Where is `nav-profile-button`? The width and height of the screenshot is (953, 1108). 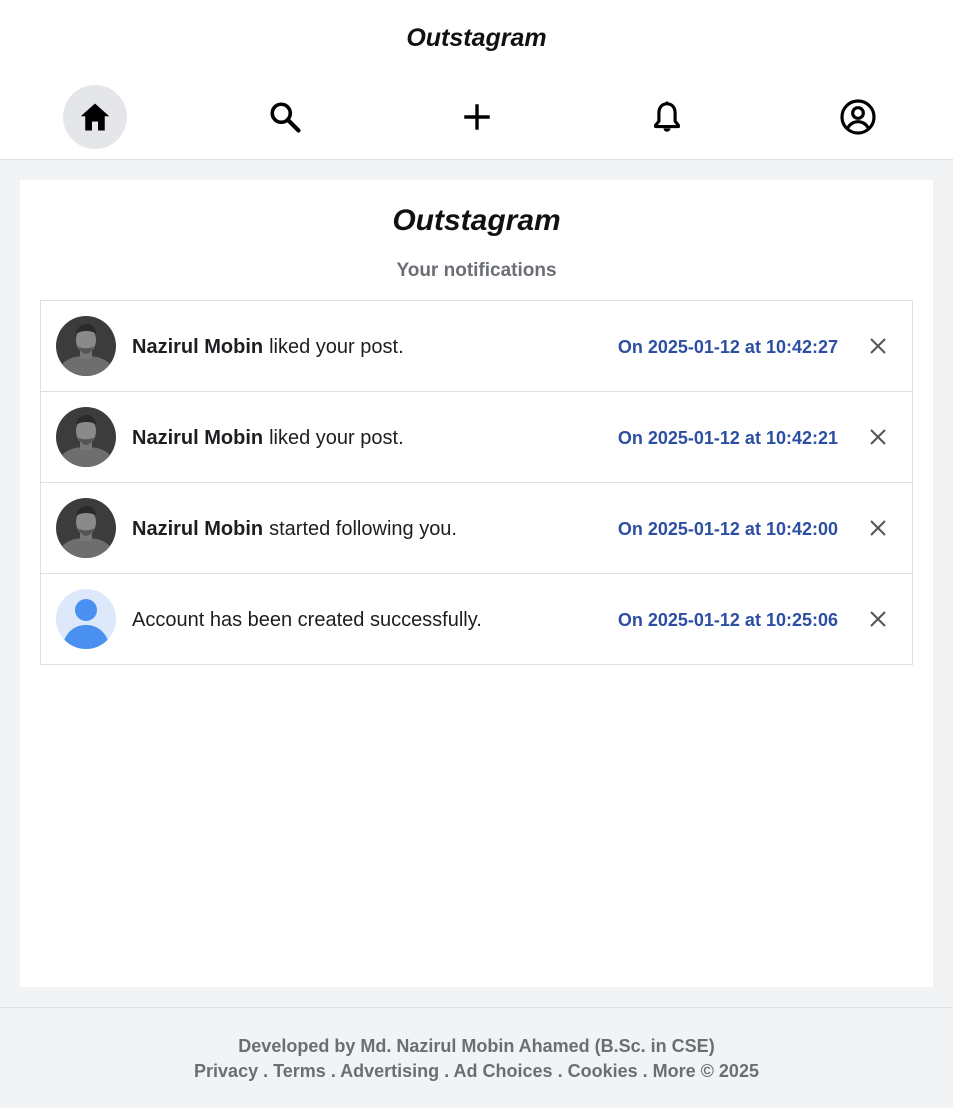
nav-profile-button is located at coordinates (858, 117).